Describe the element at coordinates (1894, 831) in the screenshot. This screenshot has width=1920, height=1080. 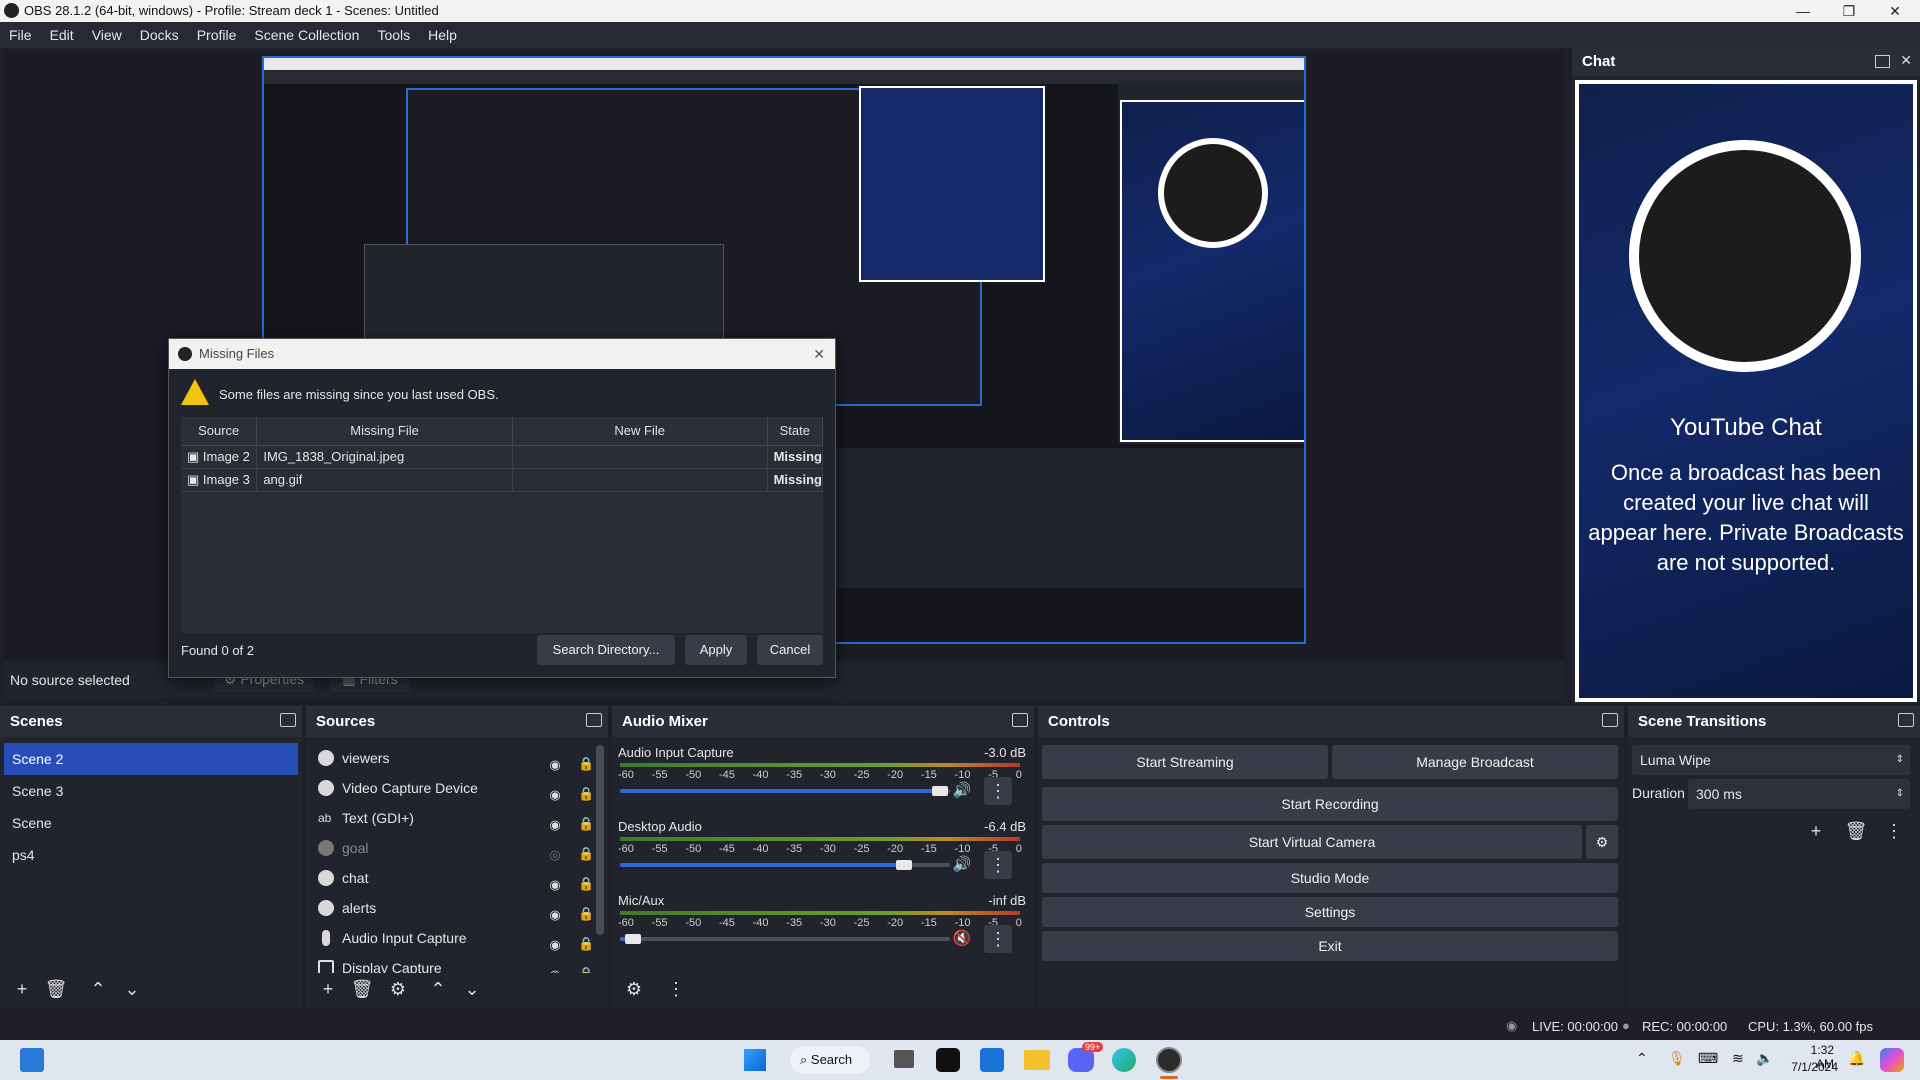
I see `transition-menu-icon: ⋮` at that location.